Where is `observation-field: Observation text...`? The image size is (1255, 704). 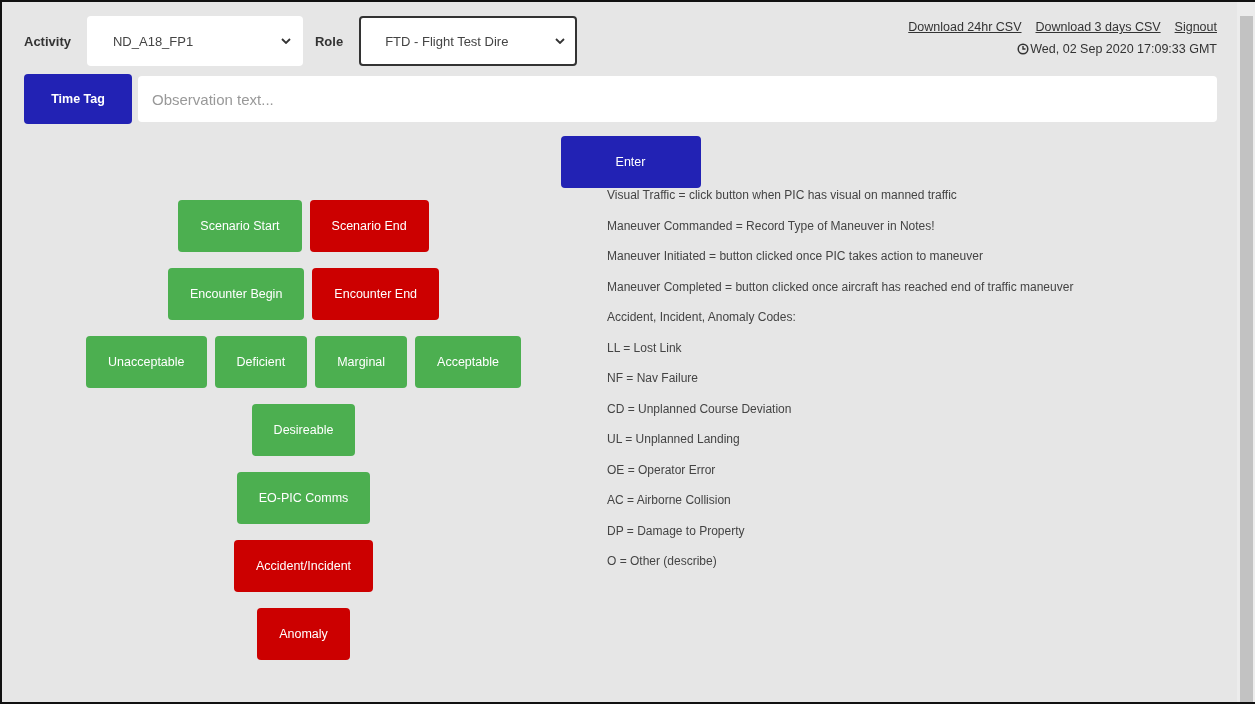
observation-field: Observation text... is located at coordinates (677, 99).